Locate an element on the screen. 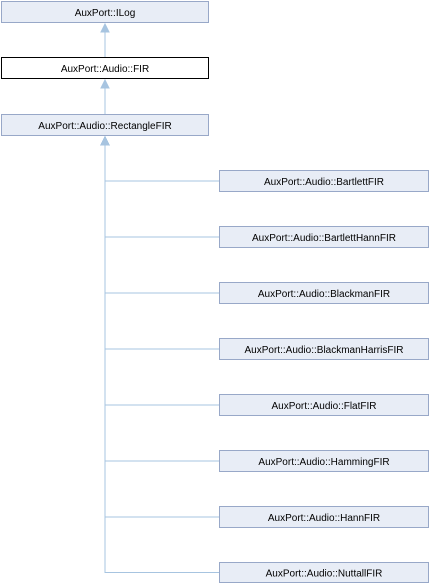 The width and height of the screenshot is (430, 584). class-node-ilog: AuxPort::ILog is located at coordinates (105, 12).